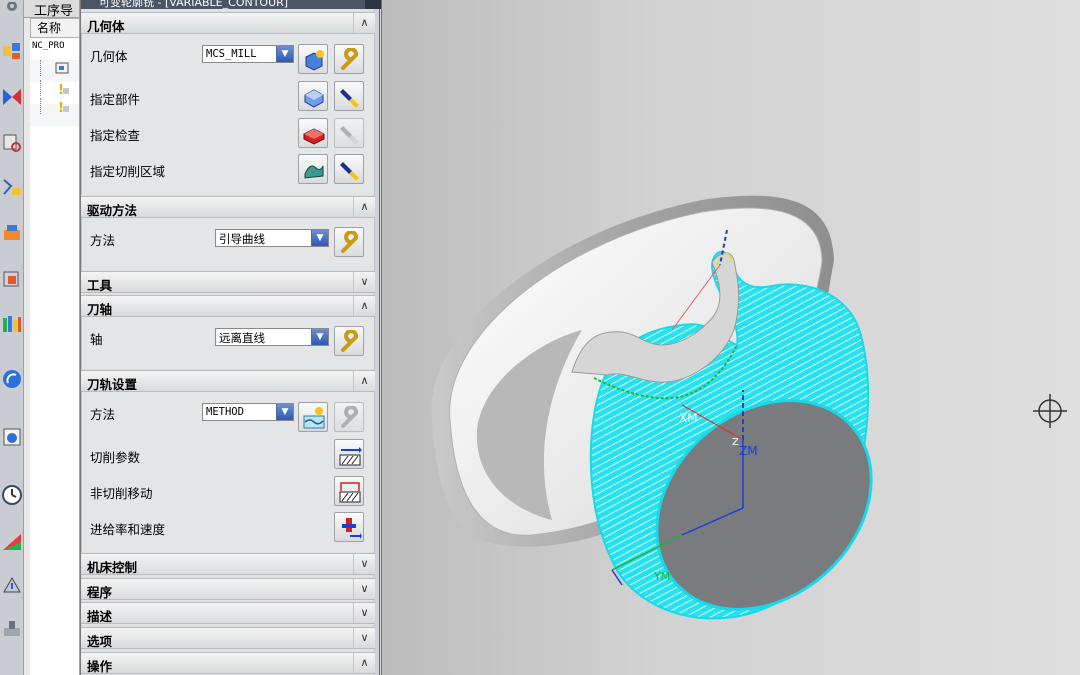 The image size is (1080, 675). I want to click on section-tool-header: 工具 ∨, so click(228, 282).